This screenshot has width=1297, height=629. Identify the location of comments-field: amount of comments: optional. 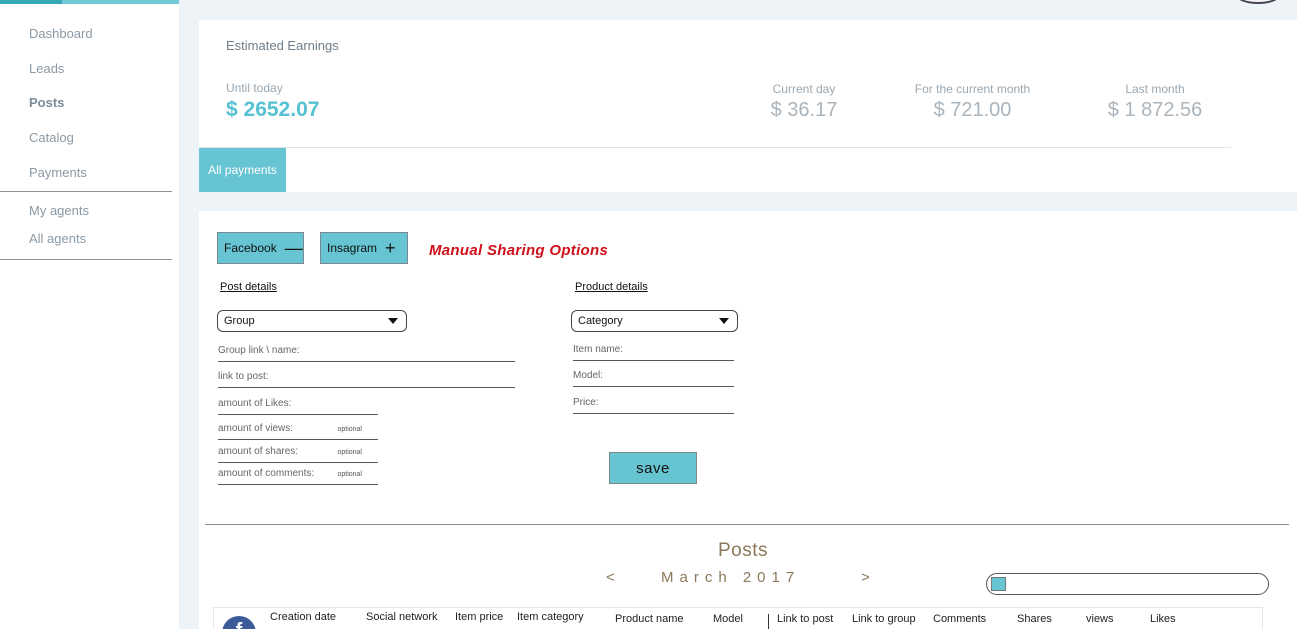
(298, 476).